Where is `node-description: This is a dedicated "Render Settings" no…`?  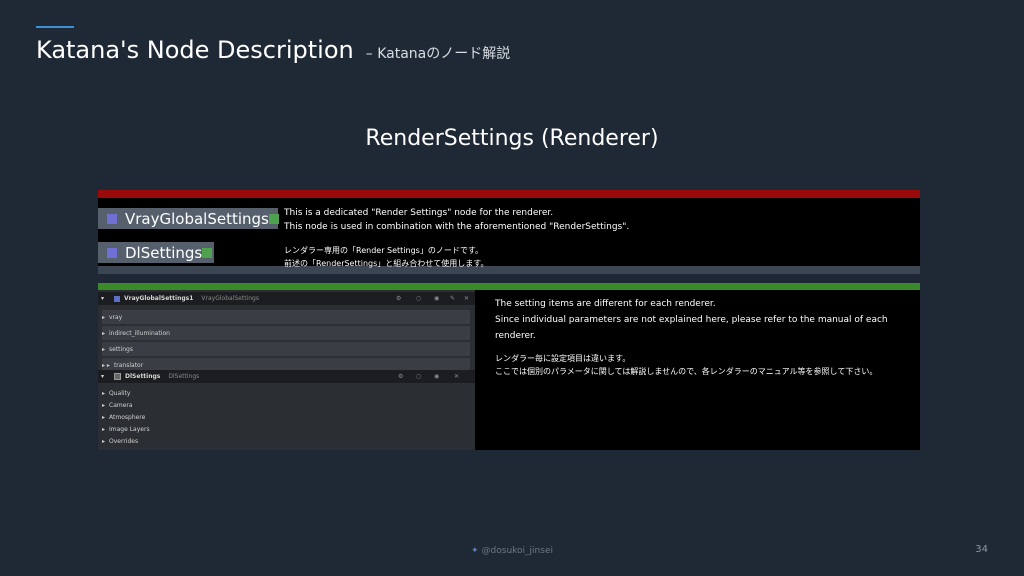 node-description: This is a dedicated "Render Settings" no… is located at coordinates (599, 238).